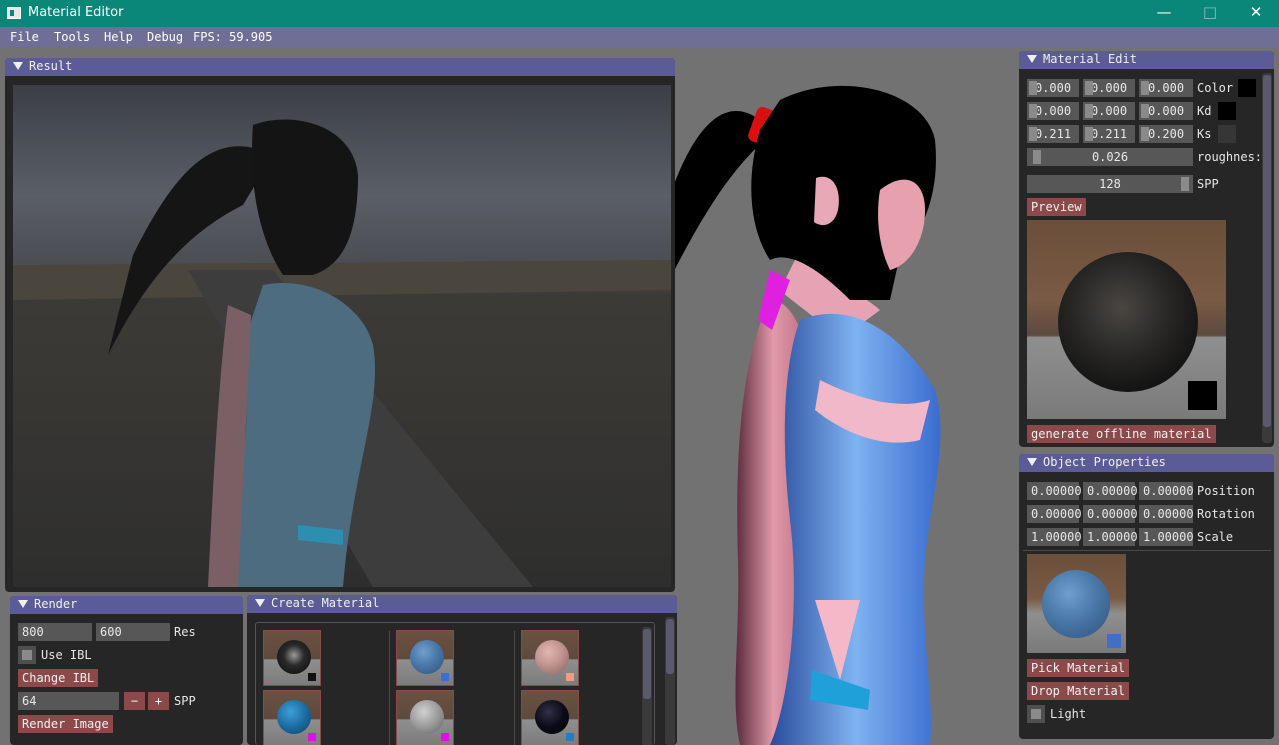 The image size is (1279, 745). Describe the element at coordinates (1078, 668) in the screenshot. I see `pick-material-button: Pick Material` at that location.